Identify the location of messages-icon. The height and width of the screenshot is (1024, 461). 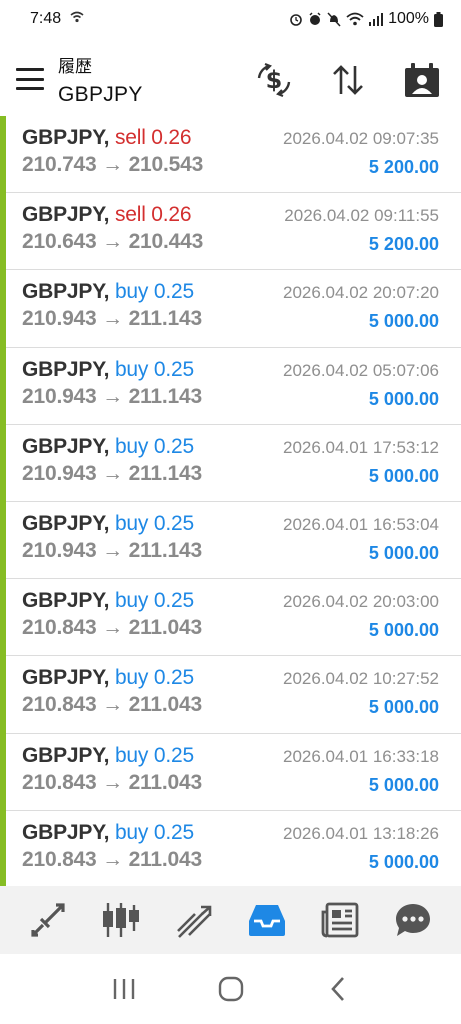
(413, 920).